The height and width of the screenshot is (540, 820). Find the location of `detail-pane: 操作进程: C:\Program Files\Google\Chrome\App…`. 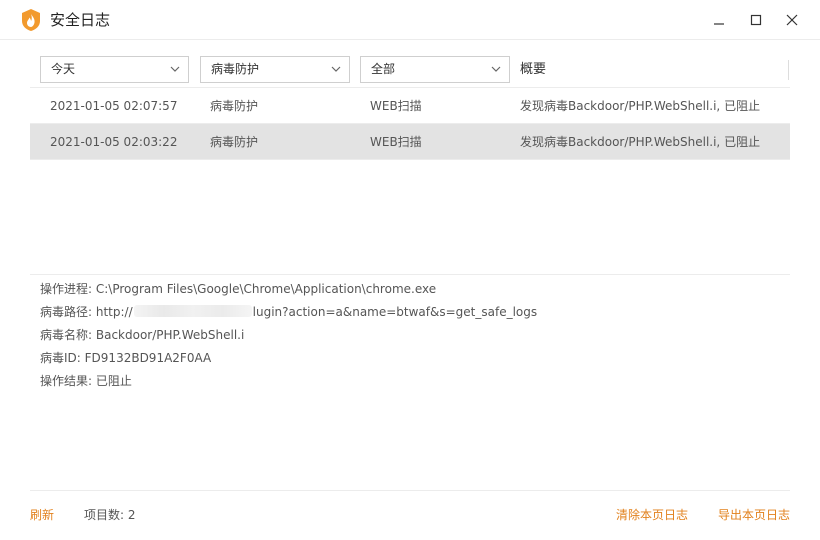

detail-pane: 操作进程: C:\Program Files\Google\Chrome\App… is located at coordinates (288, 337).